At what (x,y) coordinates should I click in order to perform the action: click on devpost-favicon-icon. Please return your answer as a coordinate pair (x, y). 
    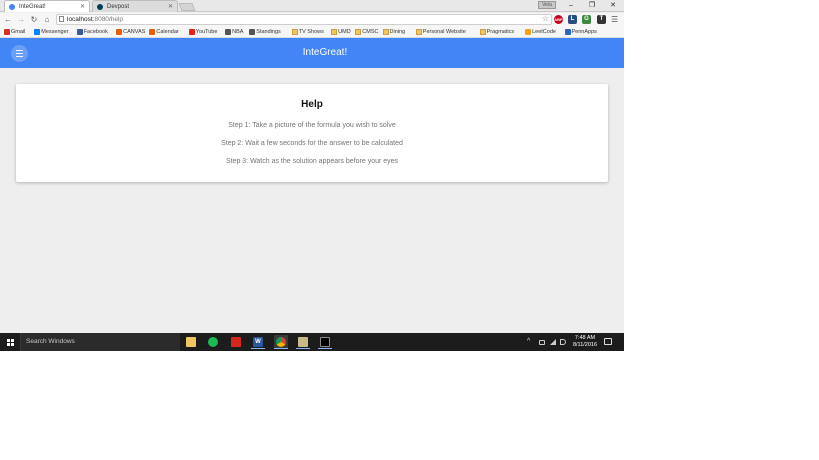
    Looking at the image, I should click on (100, 7).